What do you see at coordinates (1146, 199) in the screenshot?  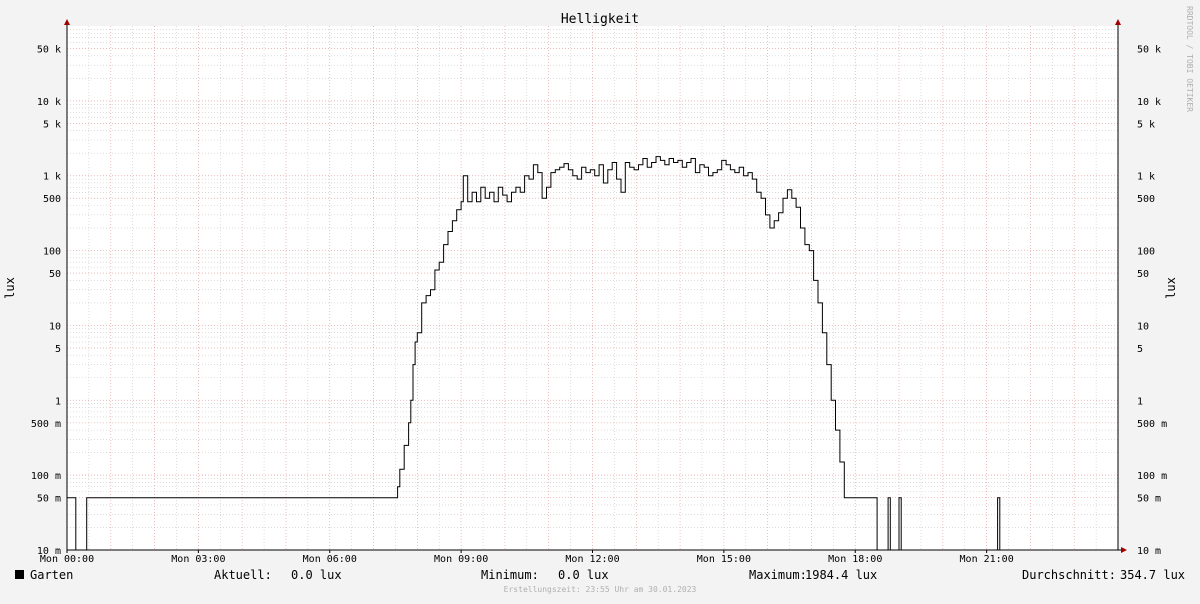 I see `y-tick-label-right: 500` at bounding box center [1146, 199].